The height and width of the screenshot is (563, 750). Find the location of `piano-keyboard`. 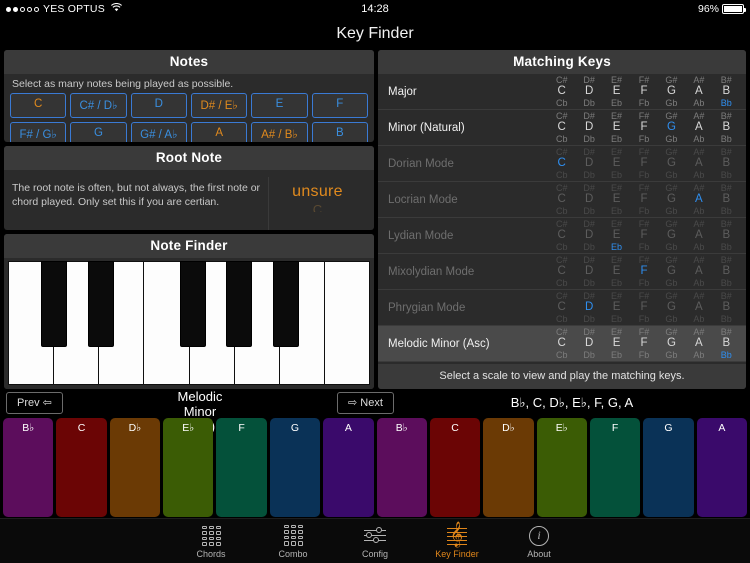

piano-keyboard is located at coordinates (189, 323).